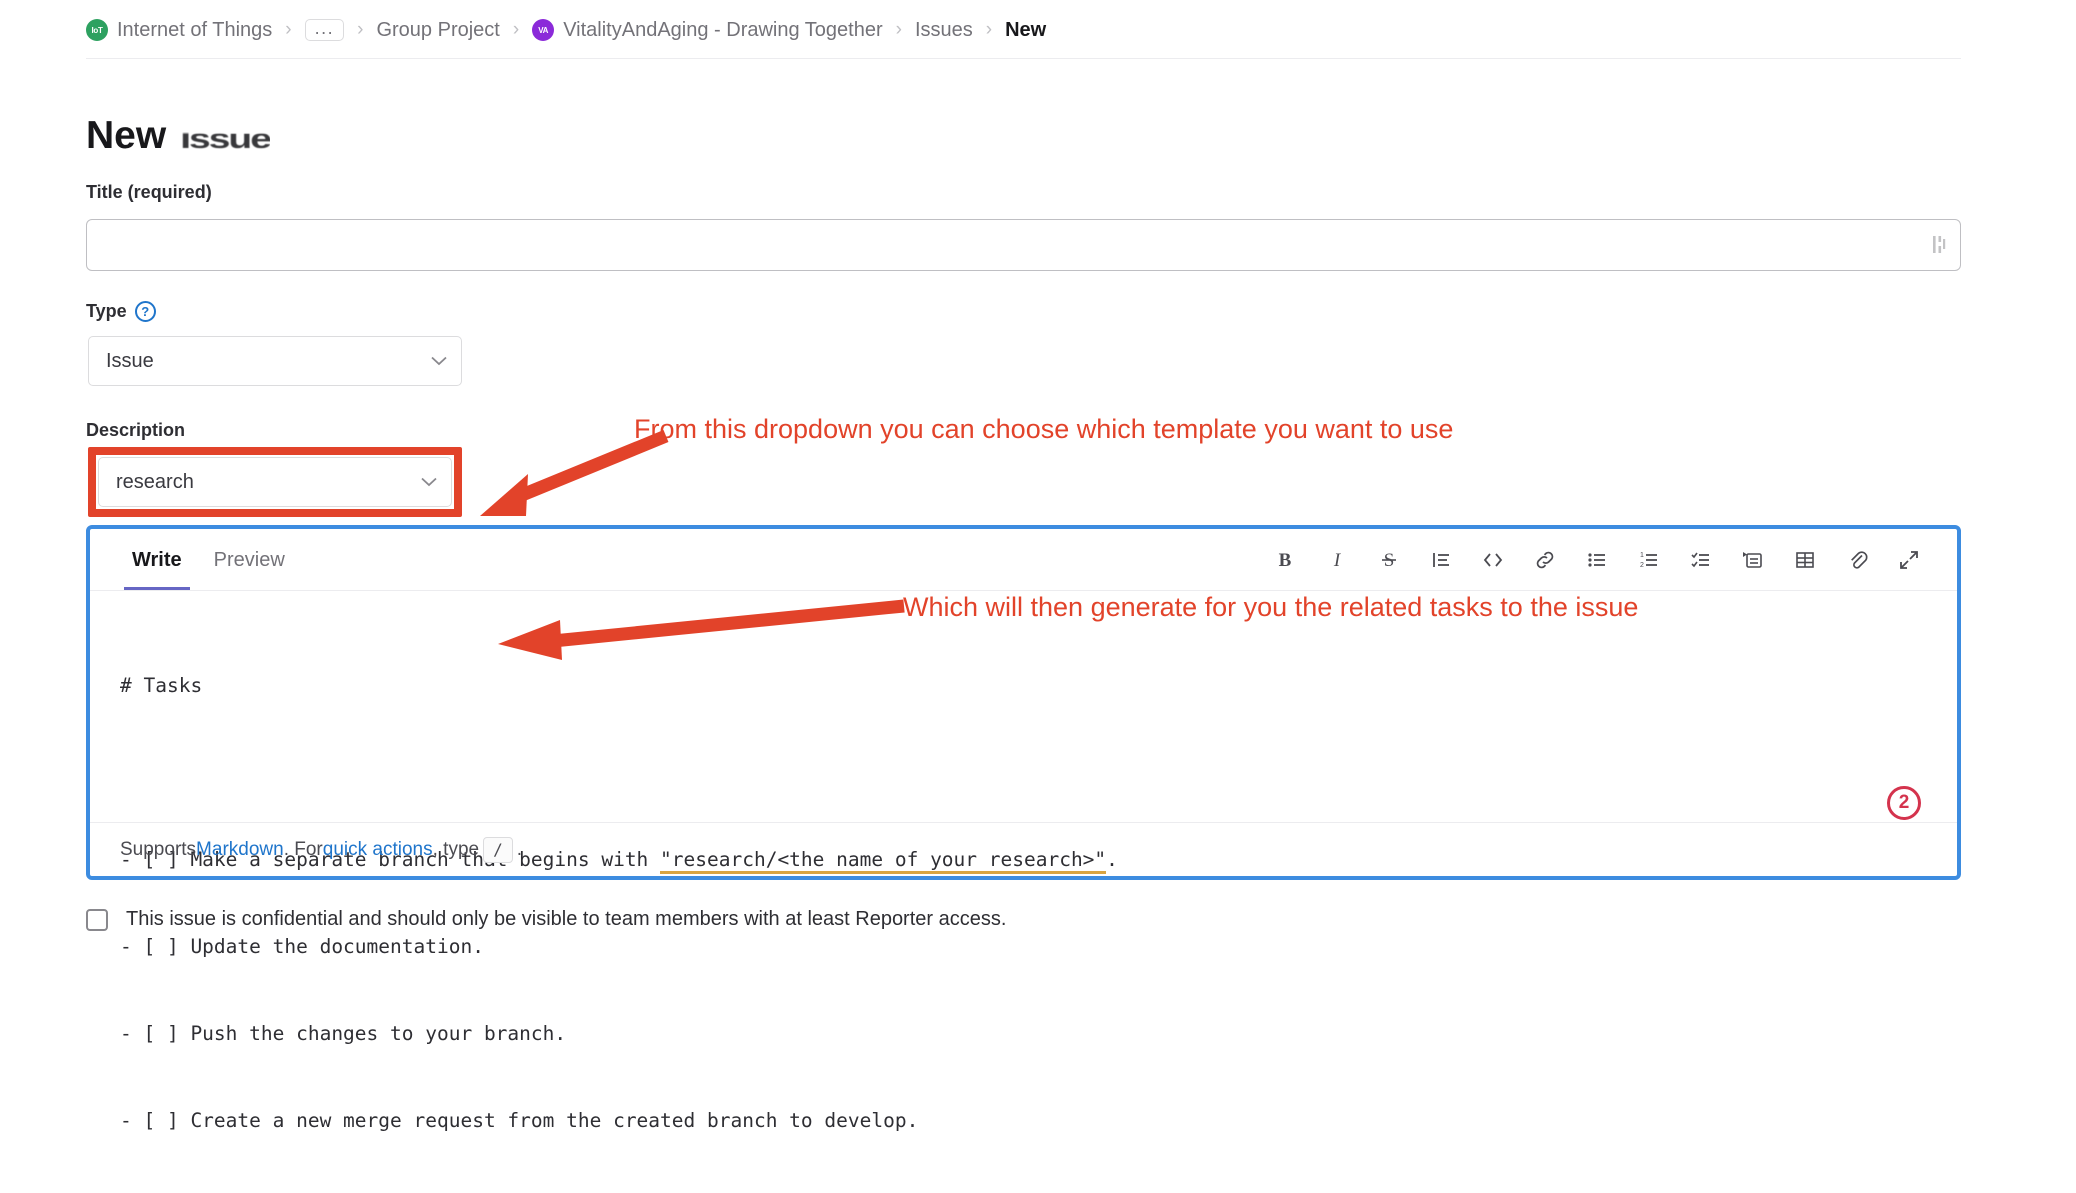 This screenshot has height=1193, width=2076. I want to click on title-input, so click(1023, 245).